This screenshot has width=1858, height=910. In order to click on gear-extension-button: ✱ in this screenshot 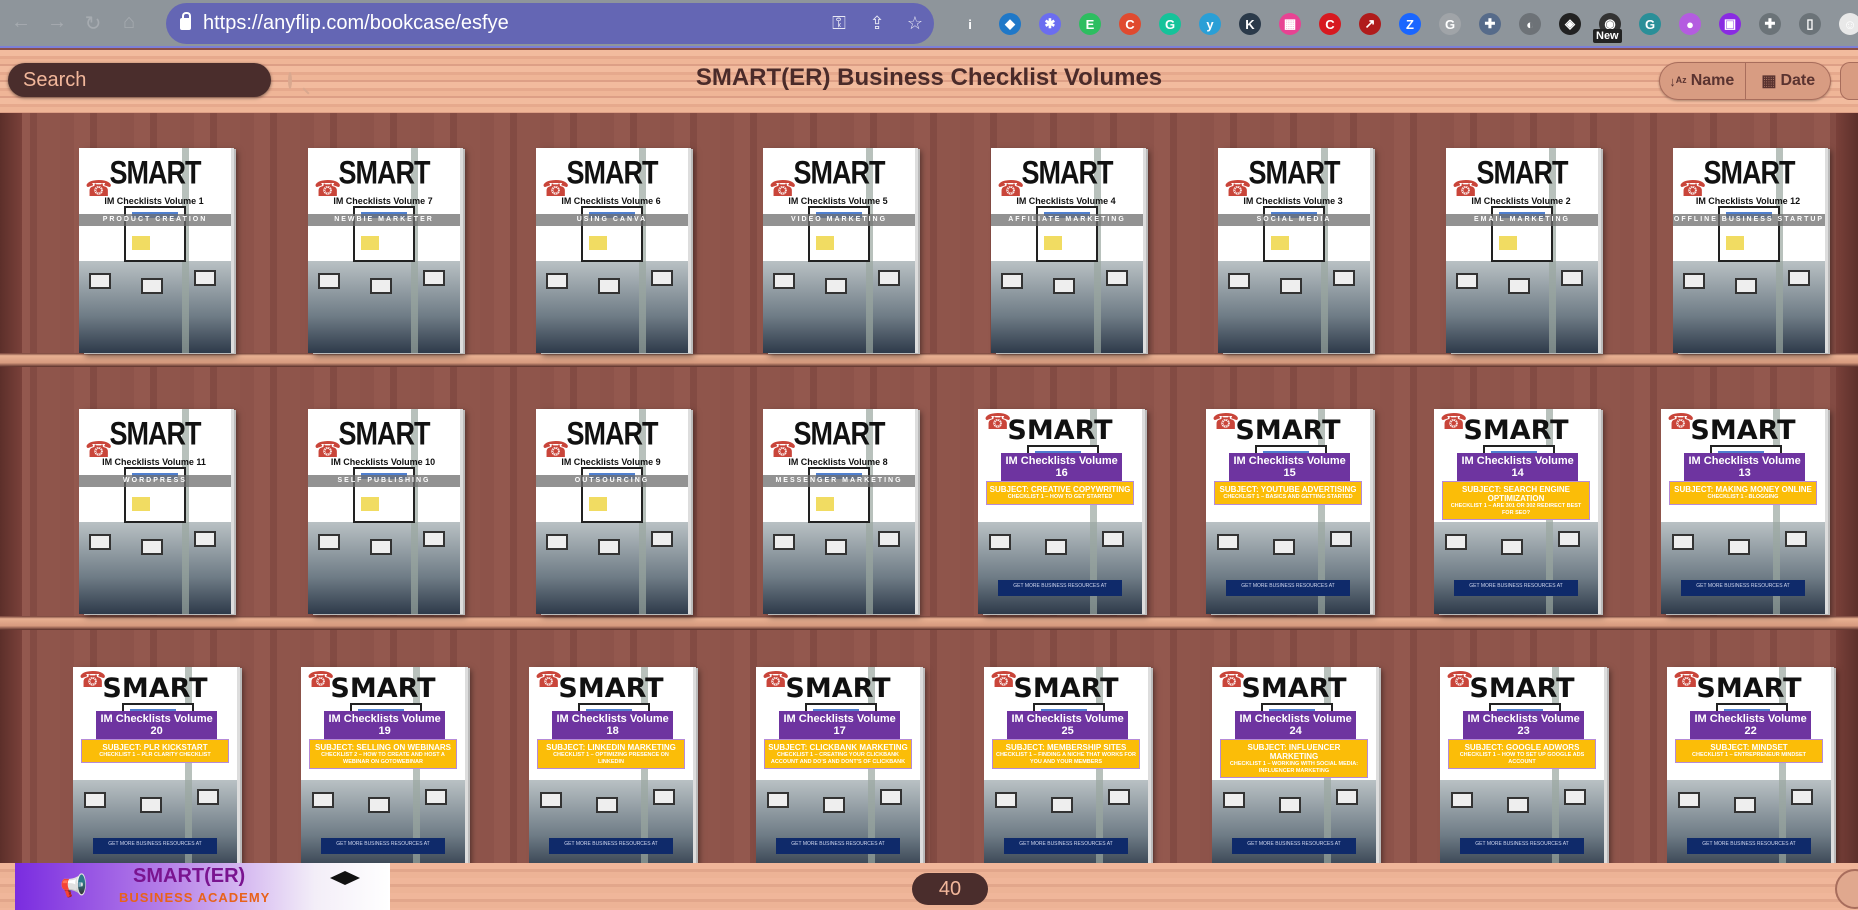, I will do `click(1050, 24)`.